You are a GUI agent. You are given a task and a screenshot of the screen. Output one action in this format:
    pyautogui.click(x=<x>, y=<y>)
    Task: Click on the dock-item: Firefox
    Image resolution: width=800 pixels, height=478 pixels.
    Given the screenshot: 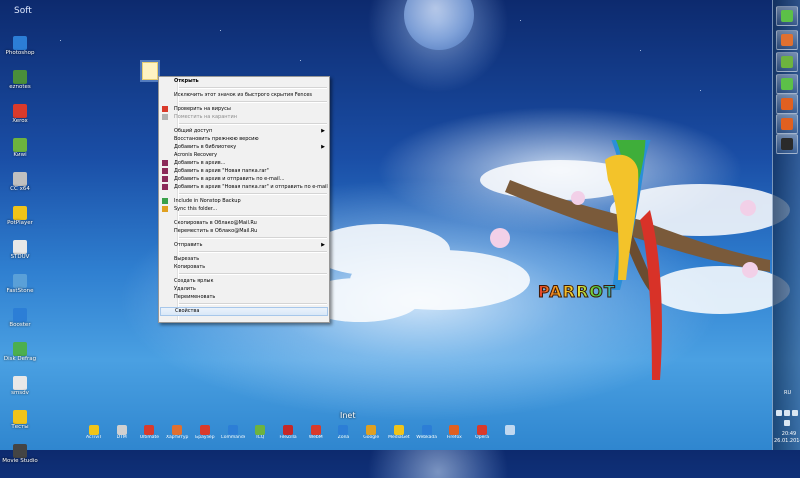 What is the action you would take?
    pyautogui.click(x=454, y=436)
    